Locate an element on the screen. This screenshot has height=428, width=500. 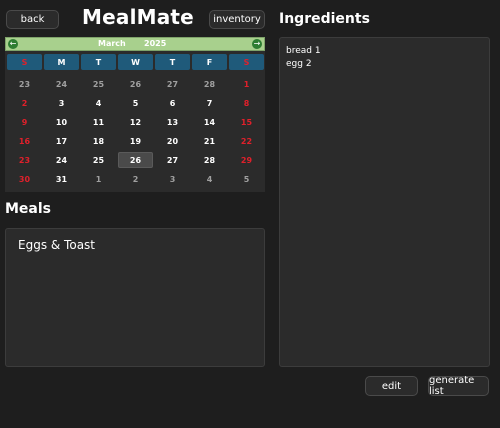
calendar-day: 29 is located at coordinates (246, 160).